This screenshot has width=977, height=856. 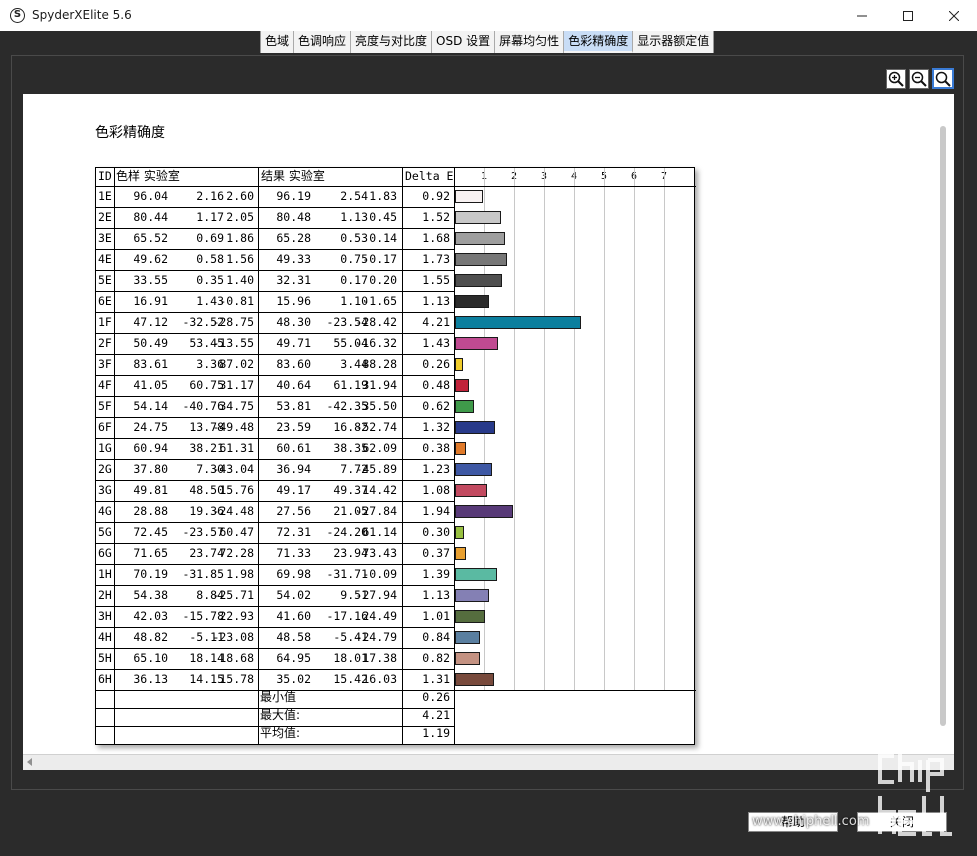 What do you see at coordinates (236, 616) in the screenshot?
I see `sample-lab-value: 22.93` at bounding box center [236, 616].